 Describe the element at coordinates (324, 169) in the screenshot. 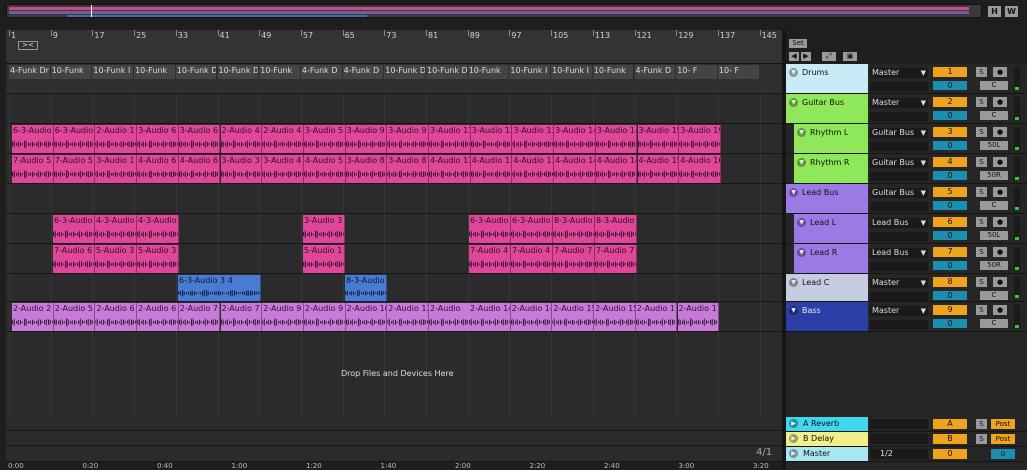

I see `audio-clip: 4-Audio 5` at that location.